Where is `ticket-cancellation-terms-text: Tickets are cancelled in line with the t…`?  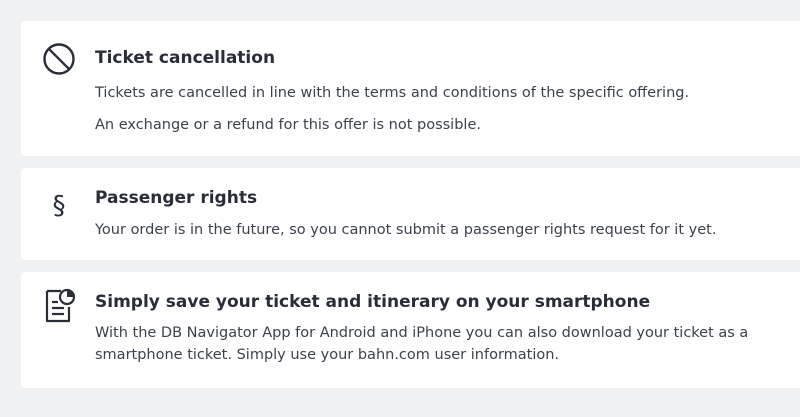
ticket-cancellation-terms-text: Tickets are cancelled in line with the t… is located at coordinates (392, 93).